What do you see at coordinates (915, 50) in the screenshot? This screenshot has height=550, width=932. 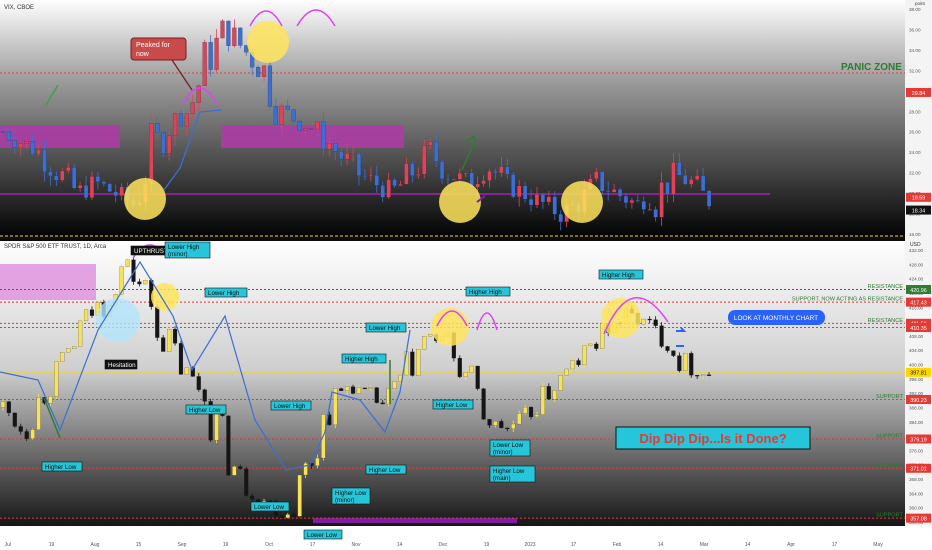 I see `vix-tick-2: 34.00` at bounding box center [915, 50].